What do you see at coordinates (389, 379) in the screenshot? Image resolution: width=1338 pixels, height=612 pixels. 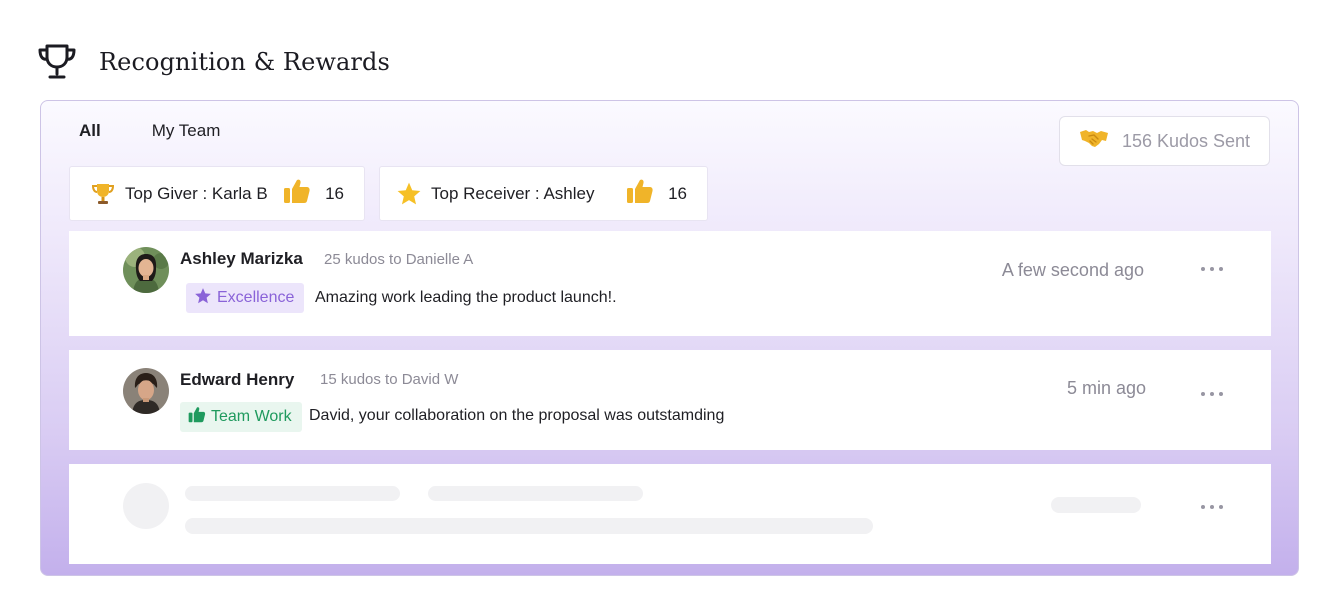 I see `kudos-detail: 15 kudos to David W` at bounding box center [389, 379].